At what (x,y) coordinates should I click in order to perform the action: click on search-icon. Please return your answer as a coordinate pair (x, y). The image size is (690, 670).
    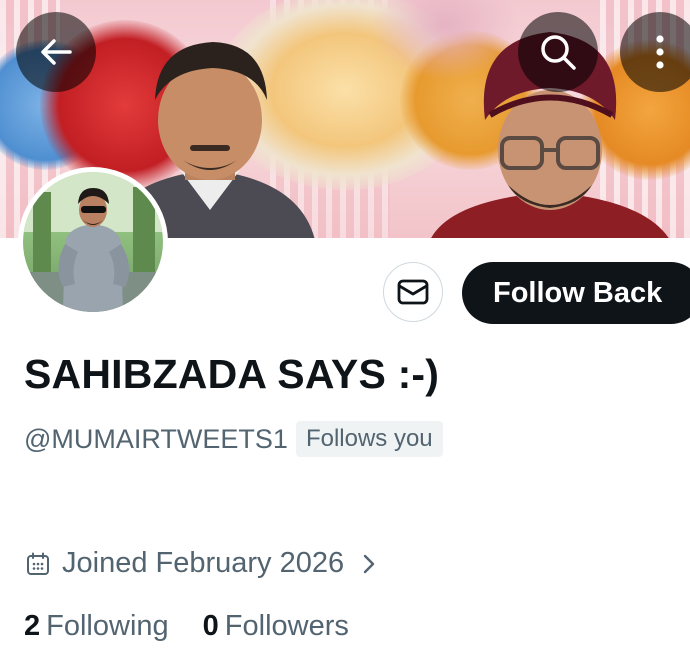
    Looking at the image, I should click on (558, 52).